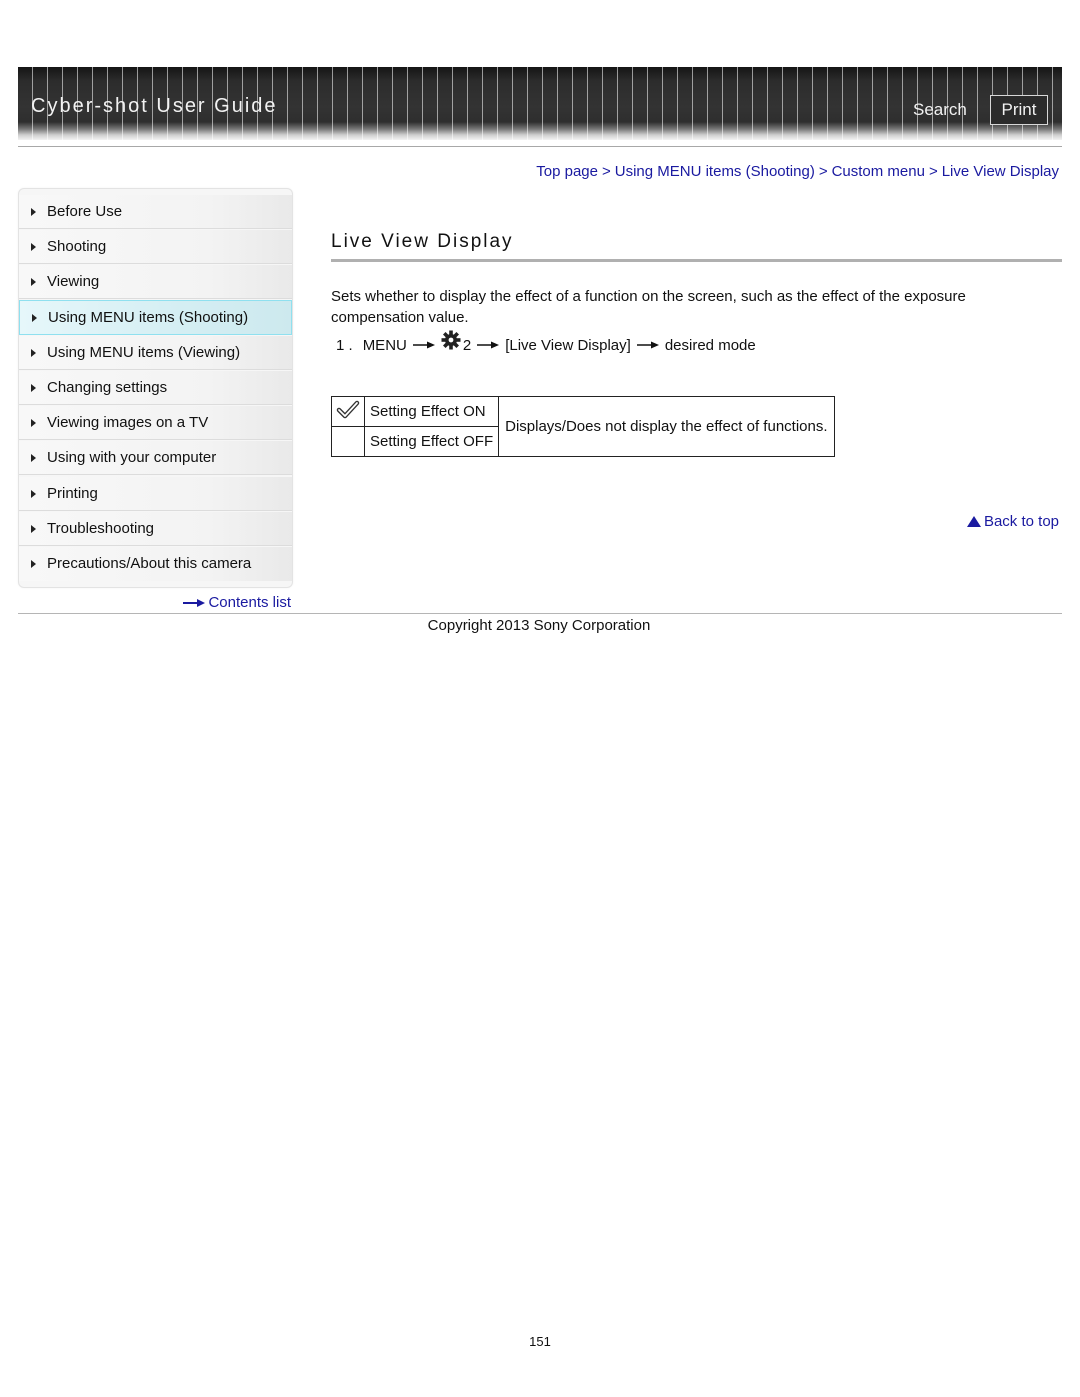 The width and height of the screenshot is (1080, 1397). Describe the element at coordinates (132, 457) in the screenshot. I see `sidebar-item-label: Using with your computer` at that location.